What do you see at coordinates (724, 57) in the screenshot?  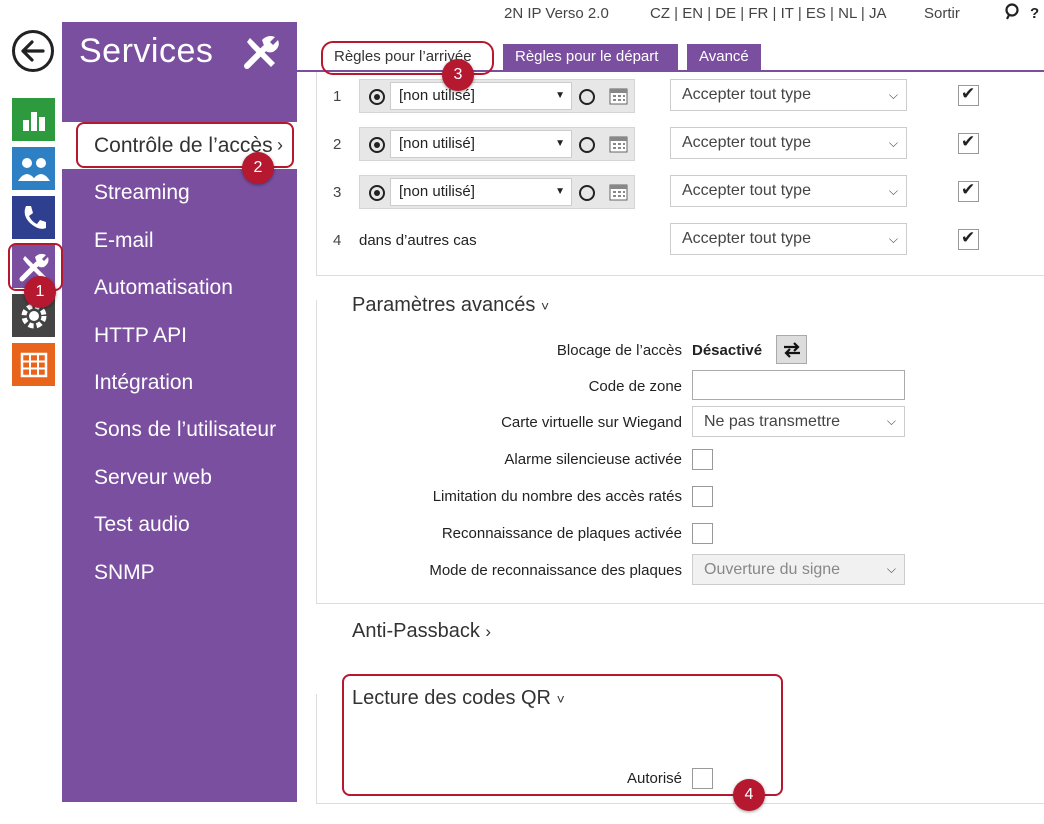 I see `tab-advanced: Avancé` at bounding box center [724, 57].